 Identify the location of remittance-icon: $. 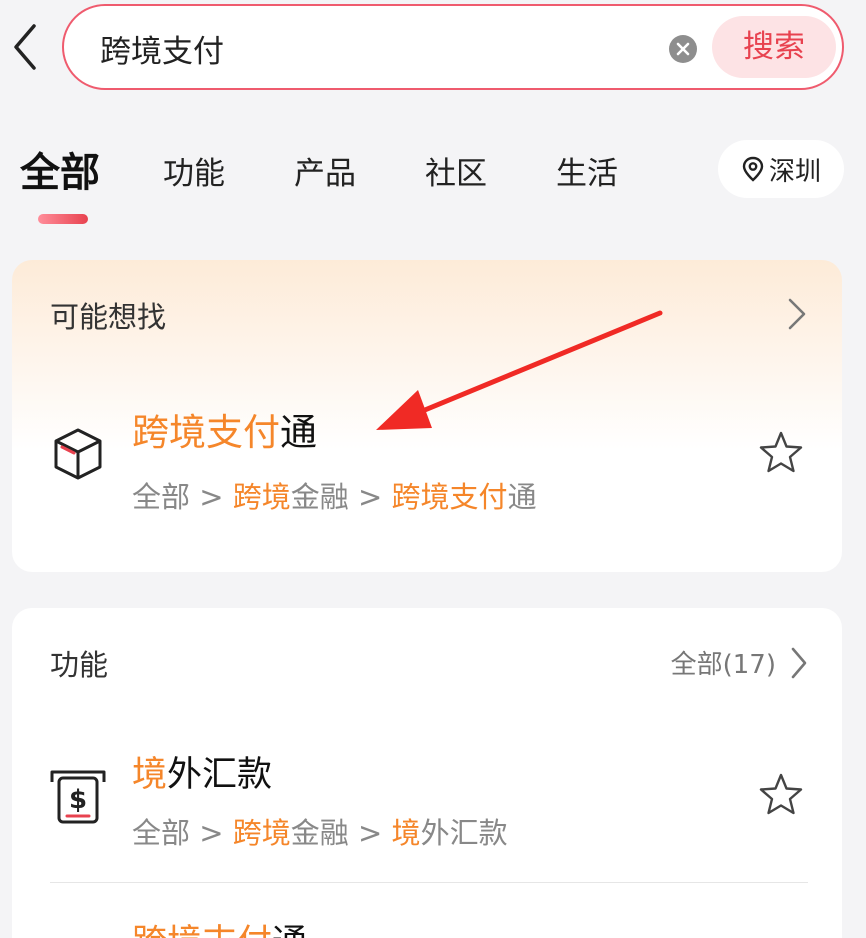
(78, 797).